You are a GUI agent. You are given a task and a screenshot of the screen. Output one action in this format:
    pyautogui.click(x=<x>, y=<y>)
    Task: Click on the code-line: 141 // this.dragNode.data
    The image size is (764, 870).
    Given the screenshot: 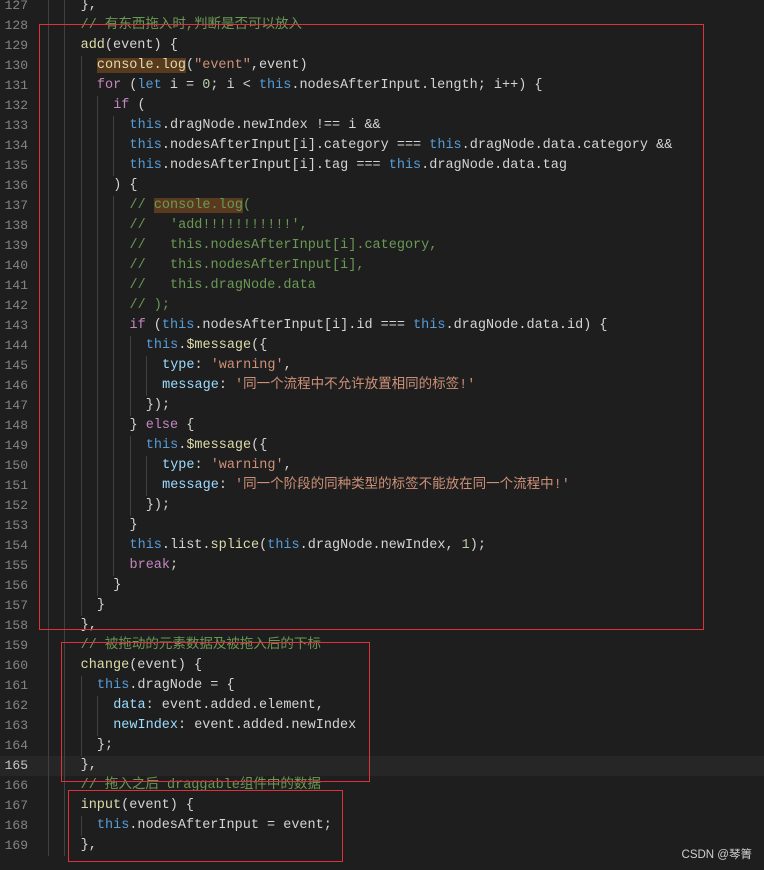 What is the action you would take?
    pyautogui.click(x=382, y=286)
    